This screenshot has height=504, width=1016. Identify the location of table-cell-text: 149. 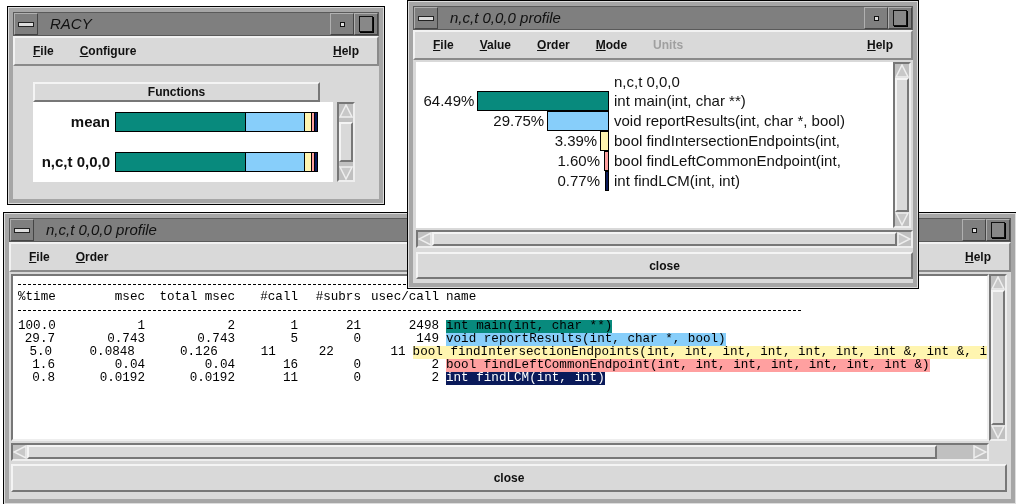
(427, 339).